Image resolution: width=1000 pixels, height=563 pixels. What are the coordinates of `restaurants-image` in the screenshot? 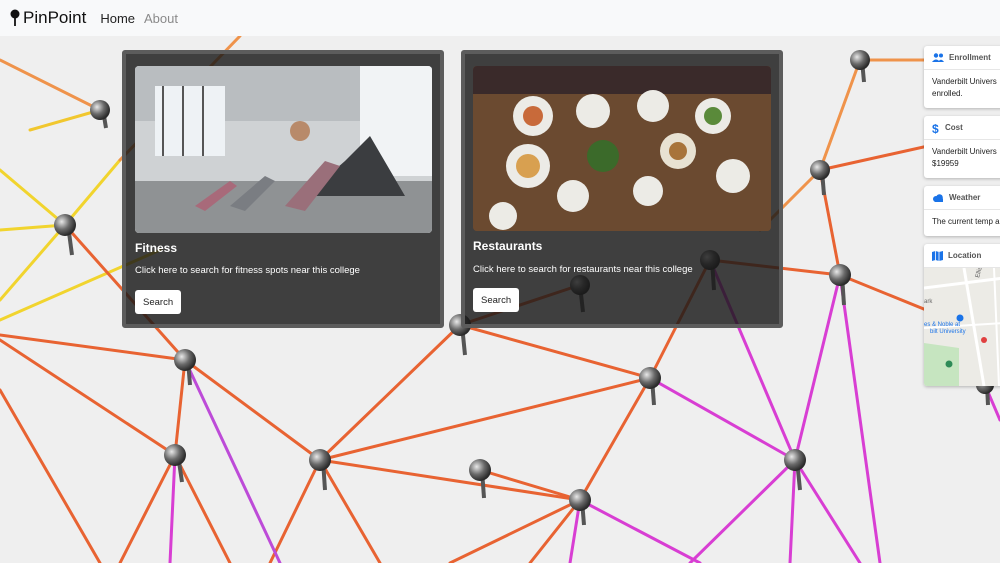 It's located at (622, 148).